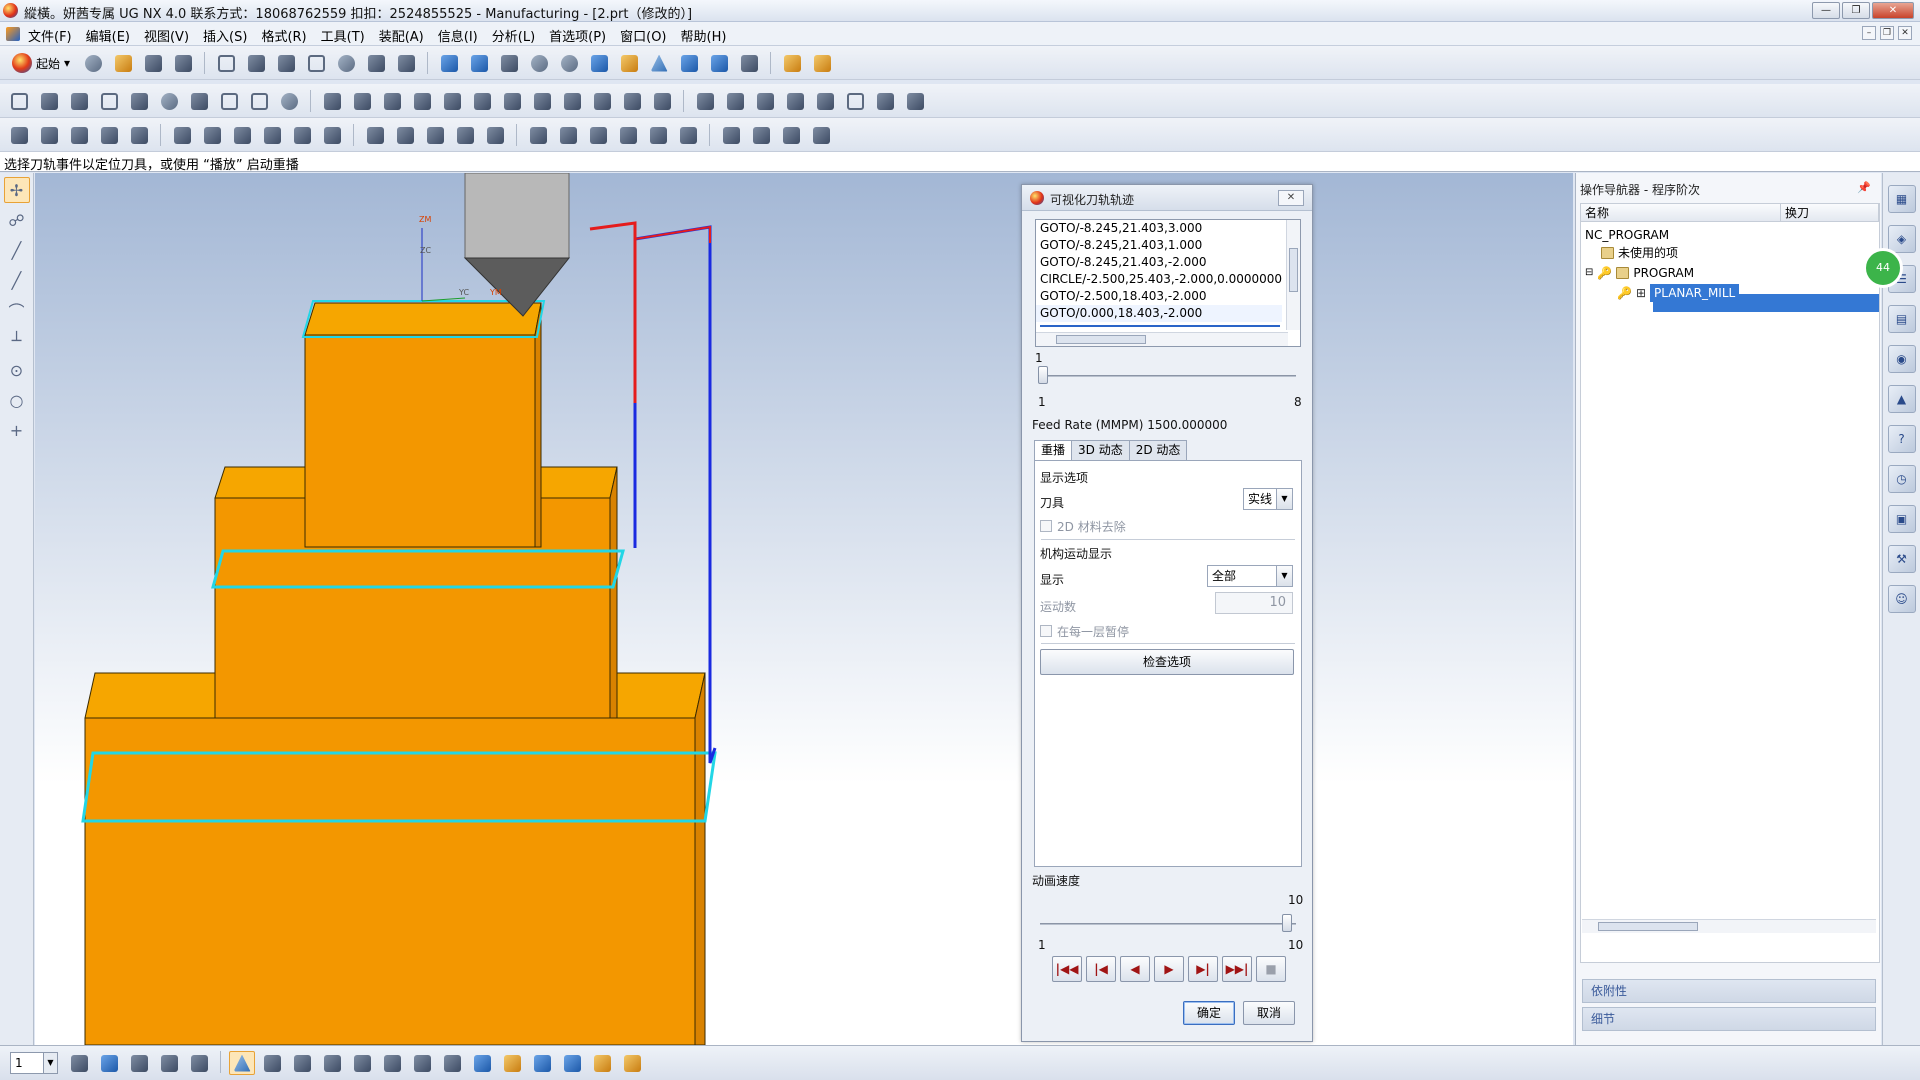 This screenshot has width=1920, height=1080. What do you see at coordinates (199, 101) in the screenshot?
I see `fillet-icon` at bounding box center [199, 101].